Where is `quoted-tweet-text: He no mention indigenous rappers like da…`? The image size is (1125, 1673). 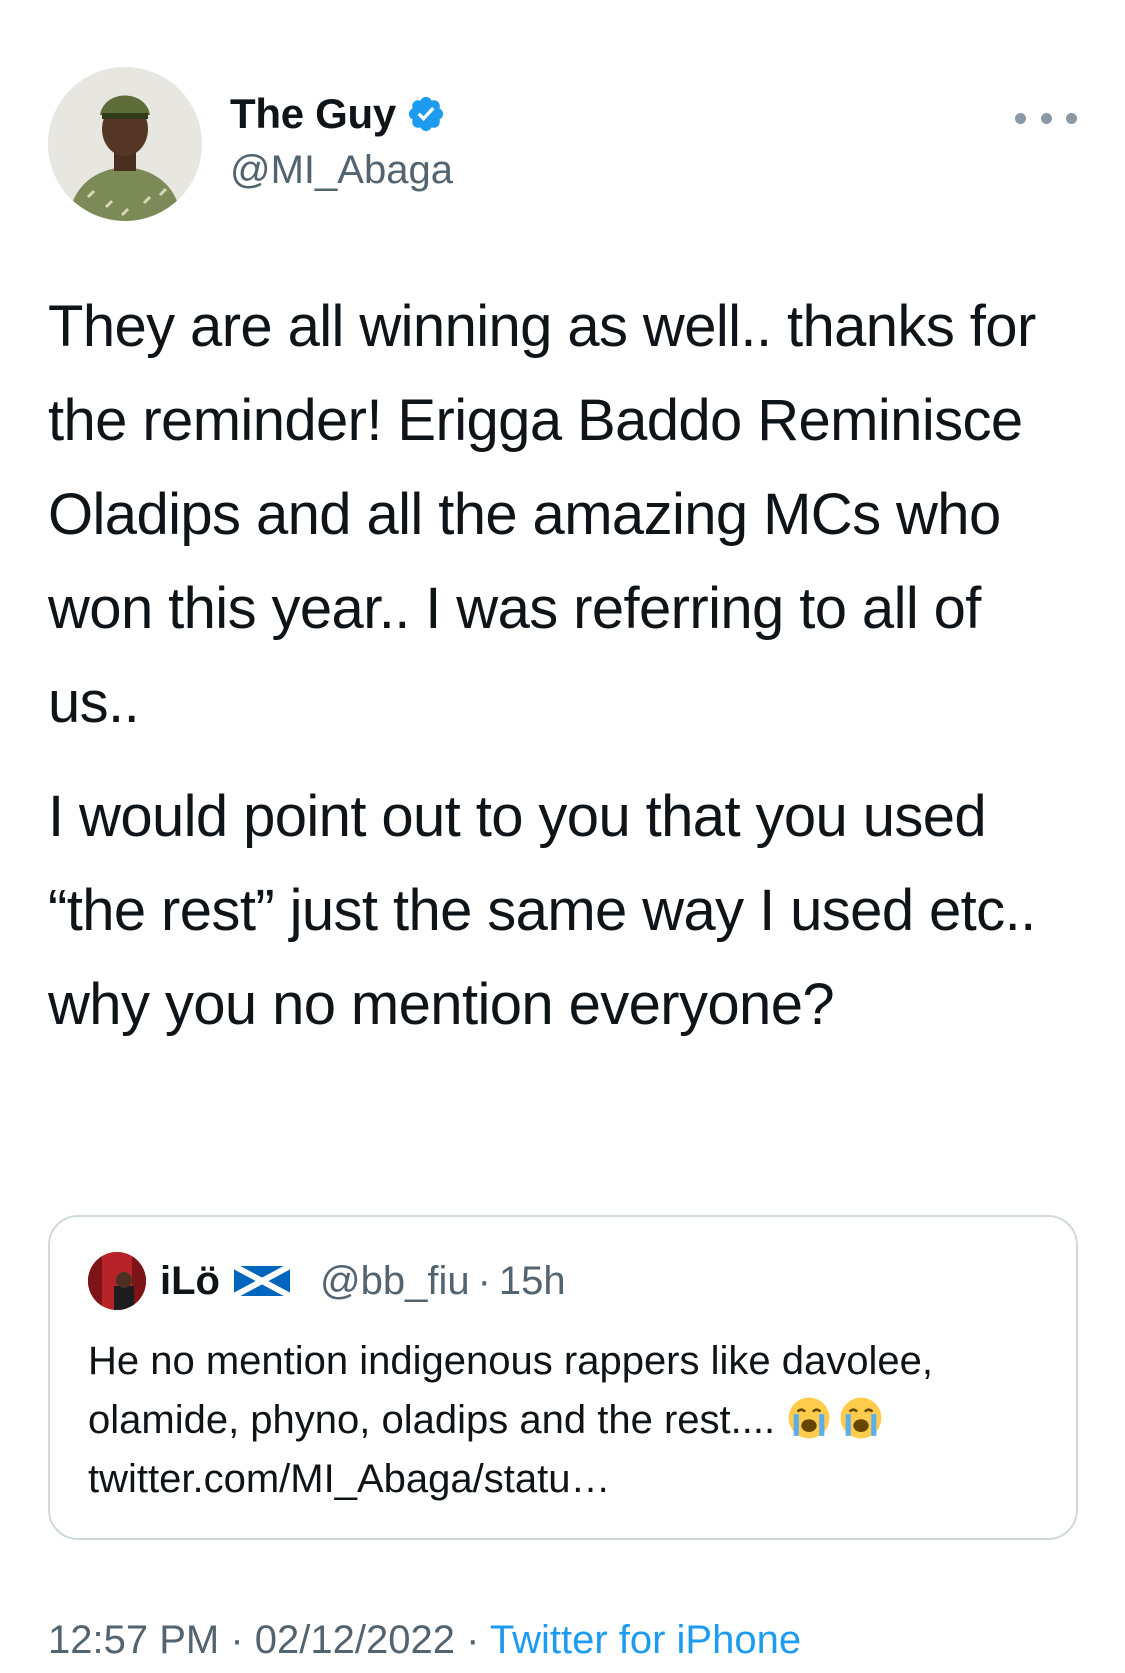
quoted-tweet-text: He no mention indigenous rappers like da… is located at coordinates (568, 1420).